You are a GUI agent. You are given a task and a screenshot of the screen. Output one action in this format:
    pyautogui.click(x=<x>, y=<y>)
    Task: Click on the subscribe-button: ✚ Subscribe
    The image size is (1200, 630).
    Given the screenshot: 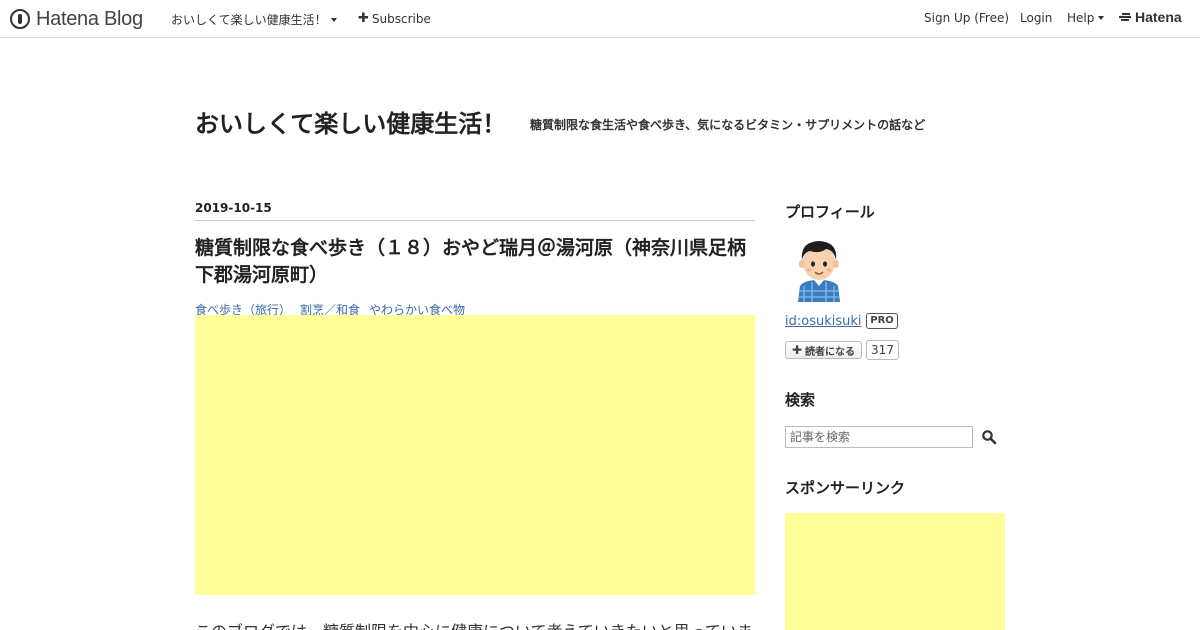 What is the action you would take?
    pyautogui.click(x=394, y=18)
    